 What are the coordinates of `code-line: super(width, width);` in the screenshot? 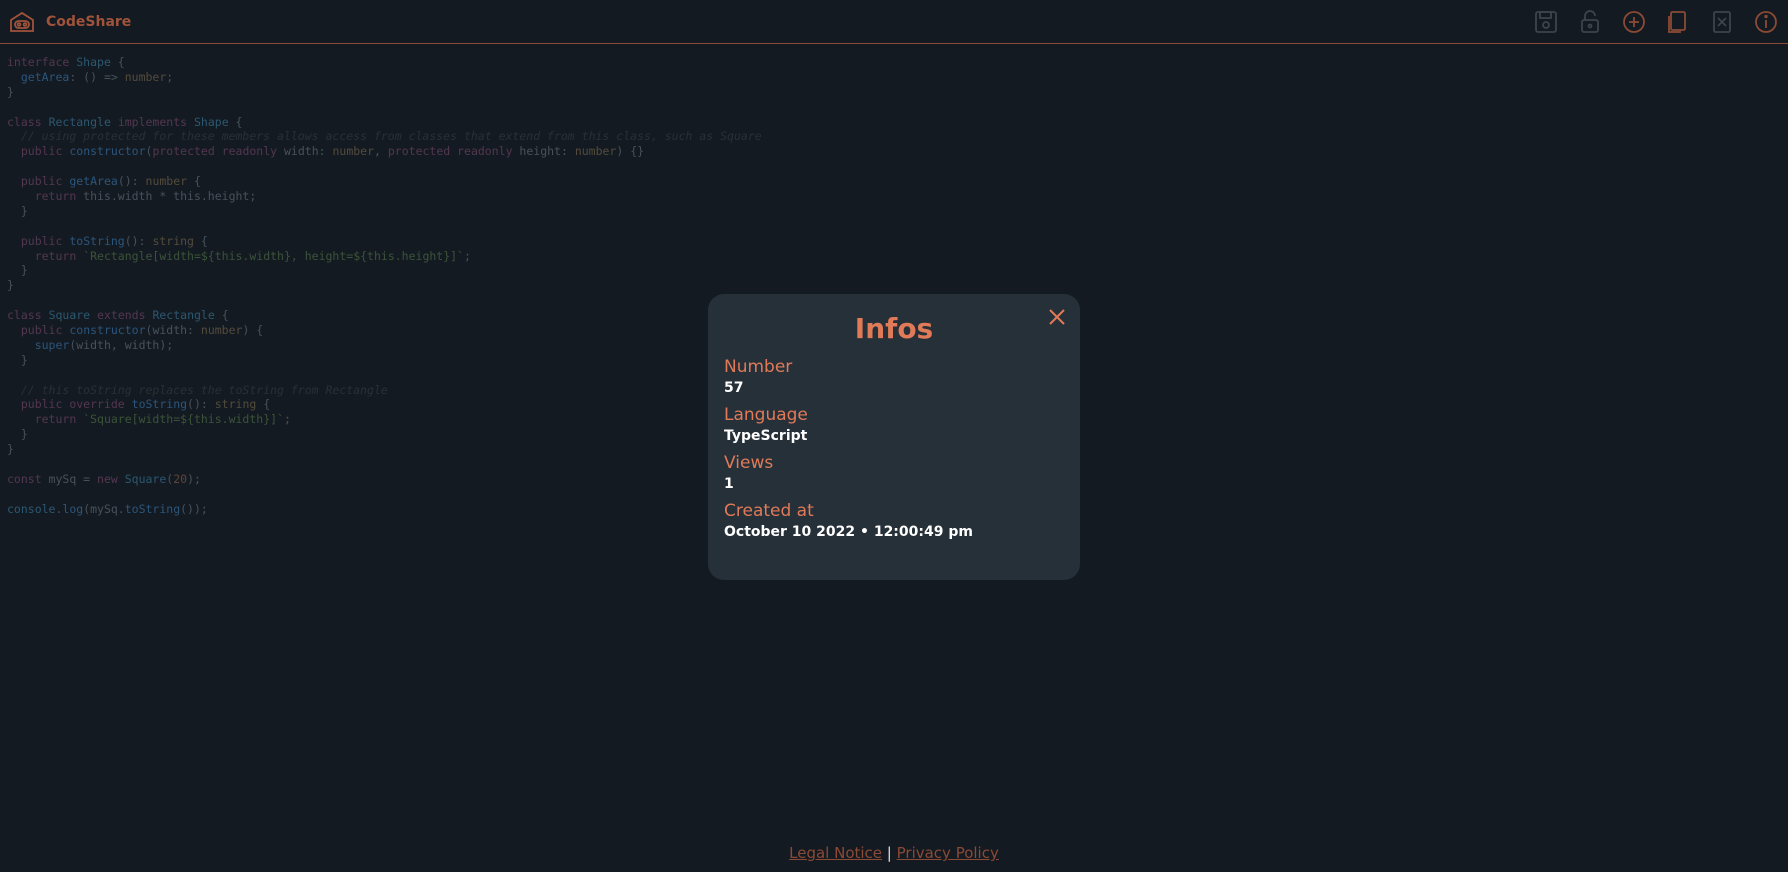 It's located at (104, 344).